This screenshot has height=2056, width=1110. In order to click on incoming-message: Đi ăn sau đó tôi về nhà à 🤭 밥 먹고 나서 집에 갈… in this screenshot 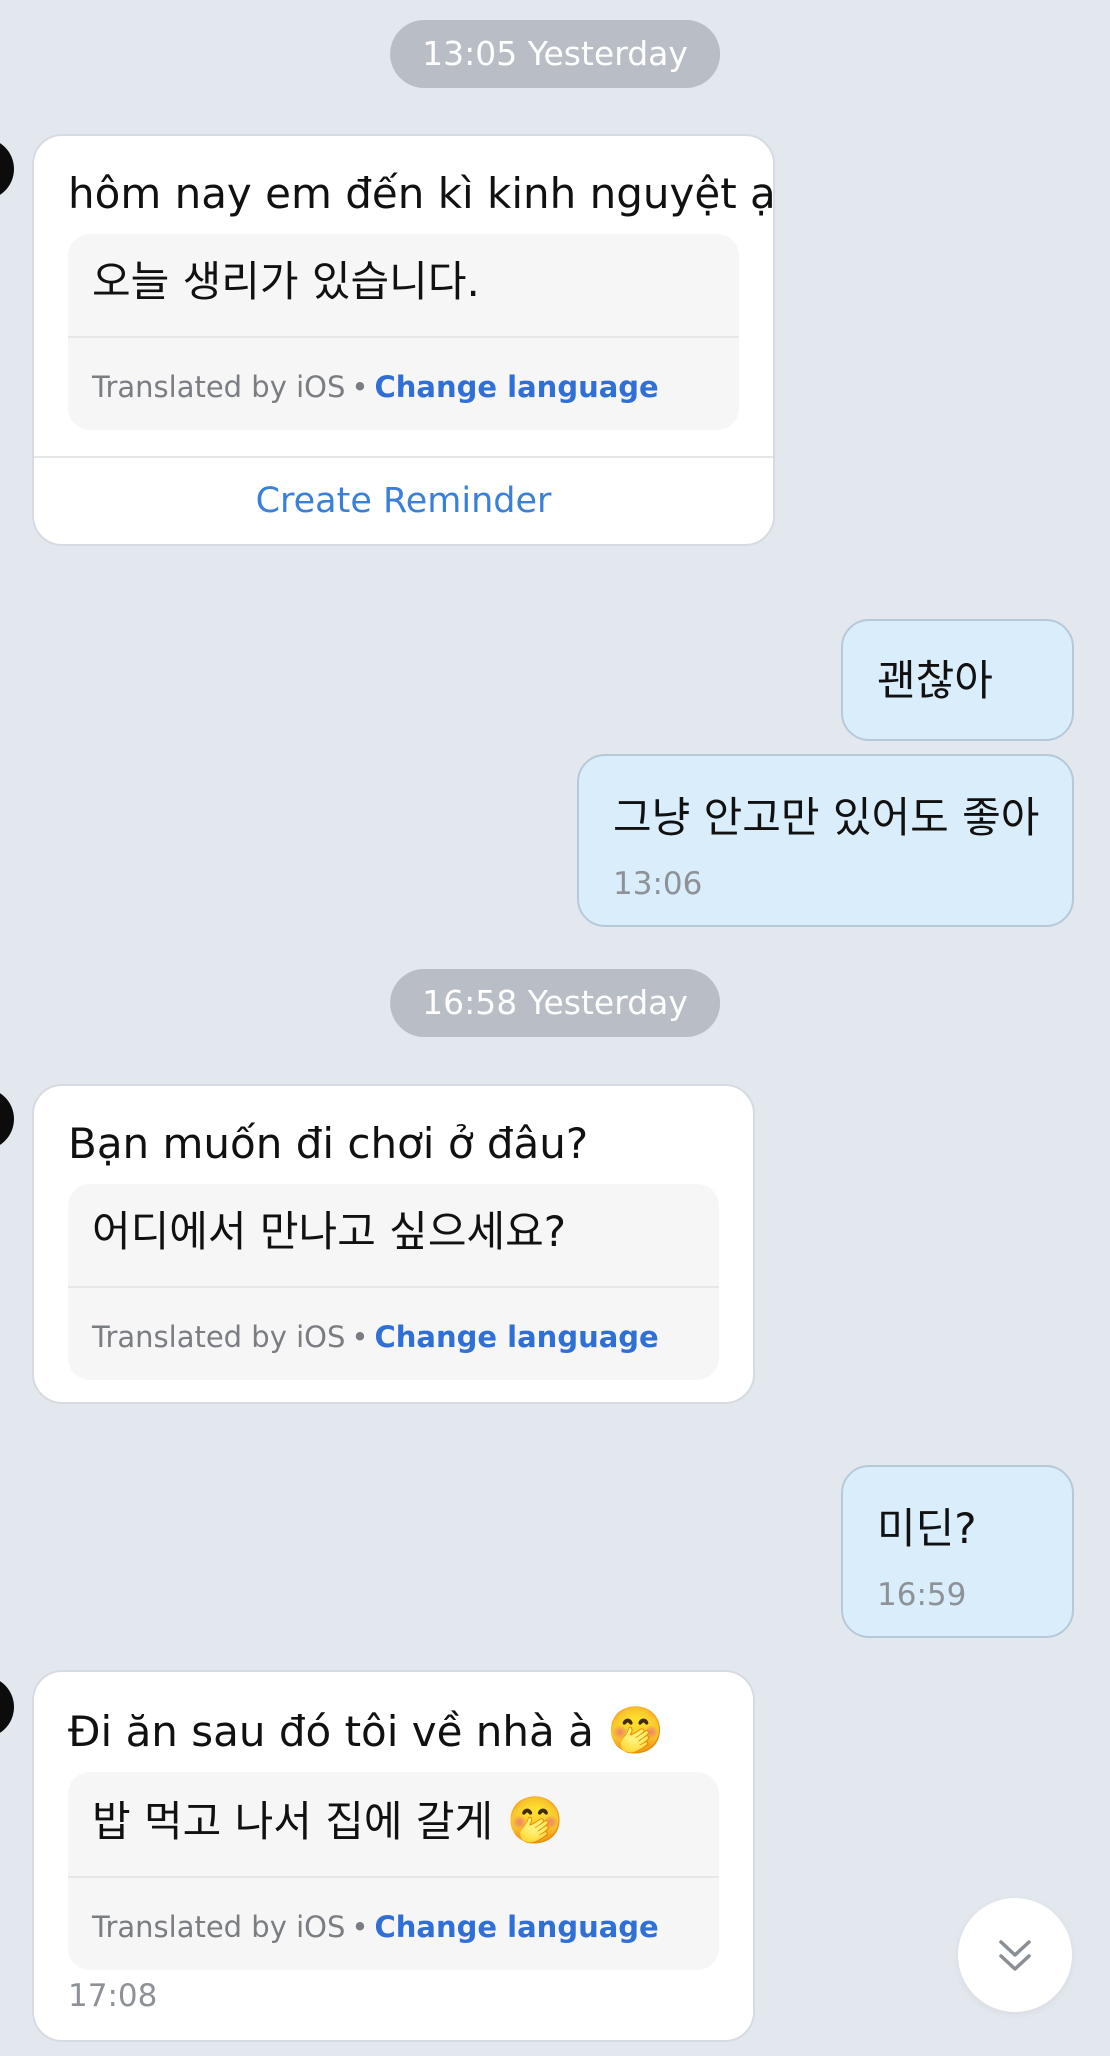, I will do `click(393, 1856)`.